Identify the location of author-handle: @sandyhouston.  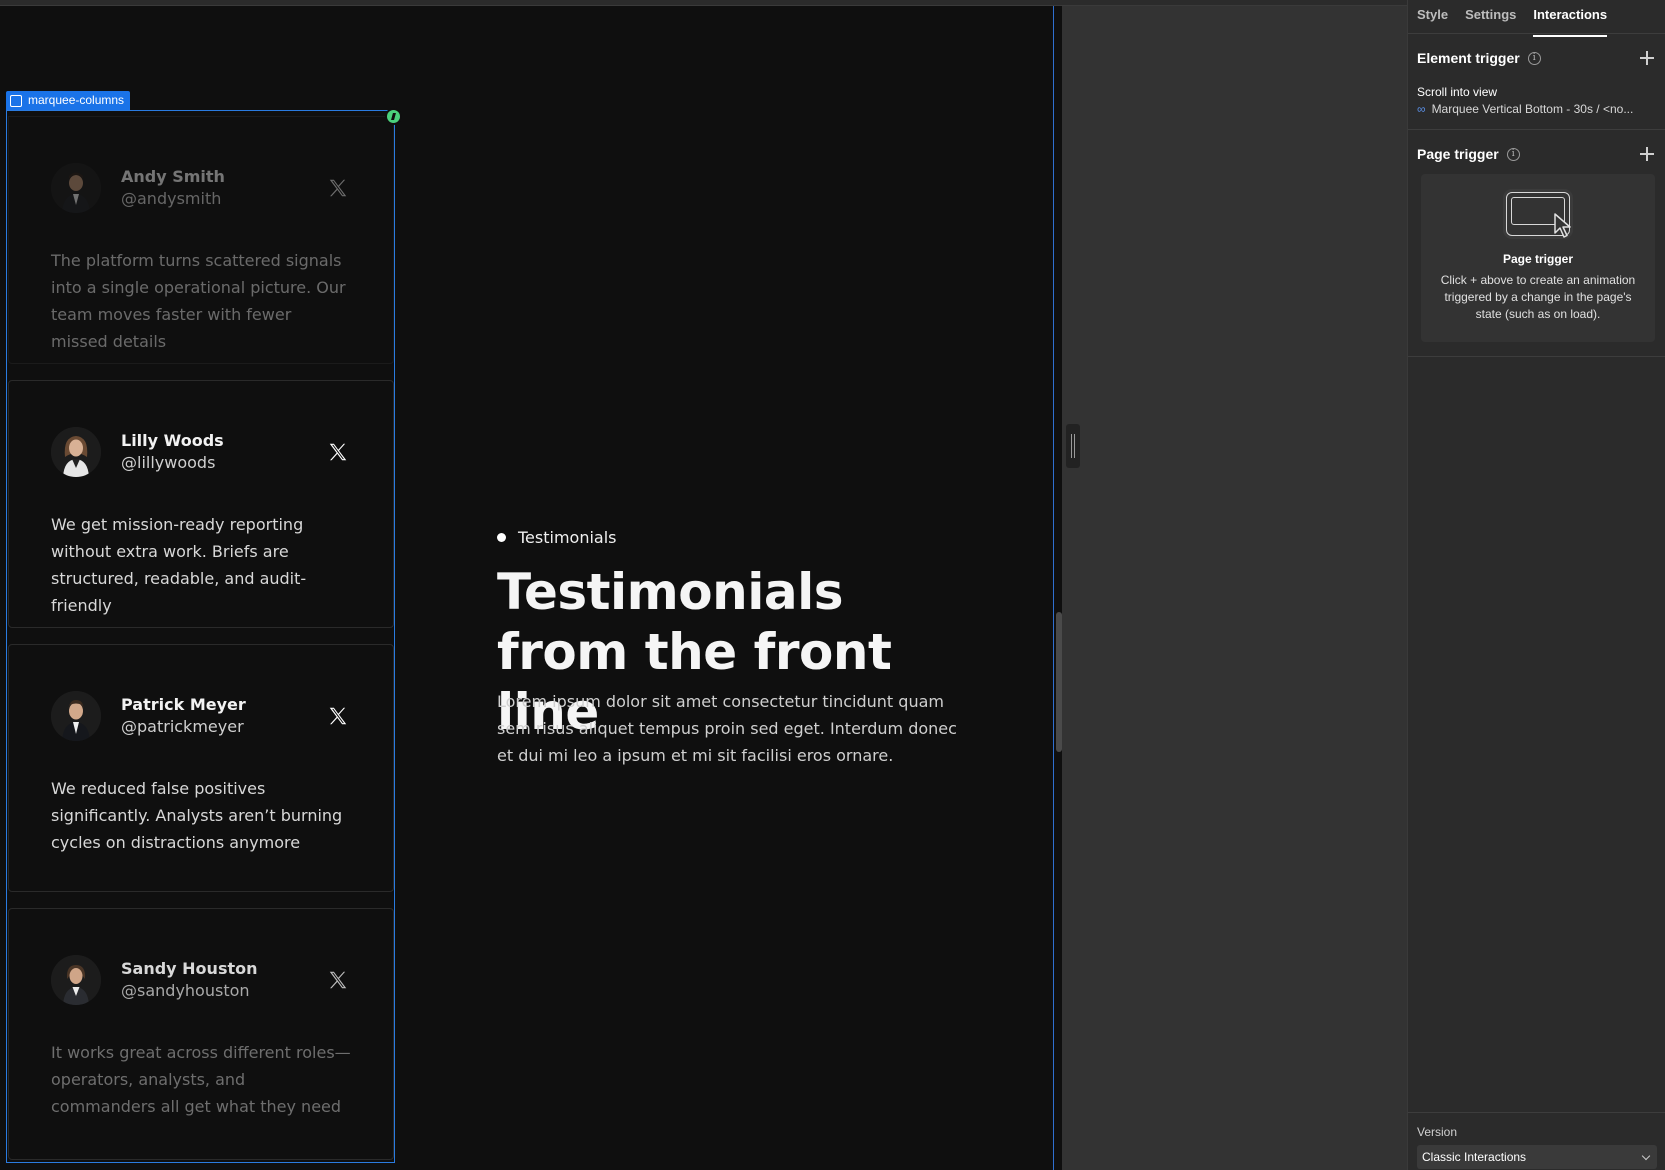
(185, 990).